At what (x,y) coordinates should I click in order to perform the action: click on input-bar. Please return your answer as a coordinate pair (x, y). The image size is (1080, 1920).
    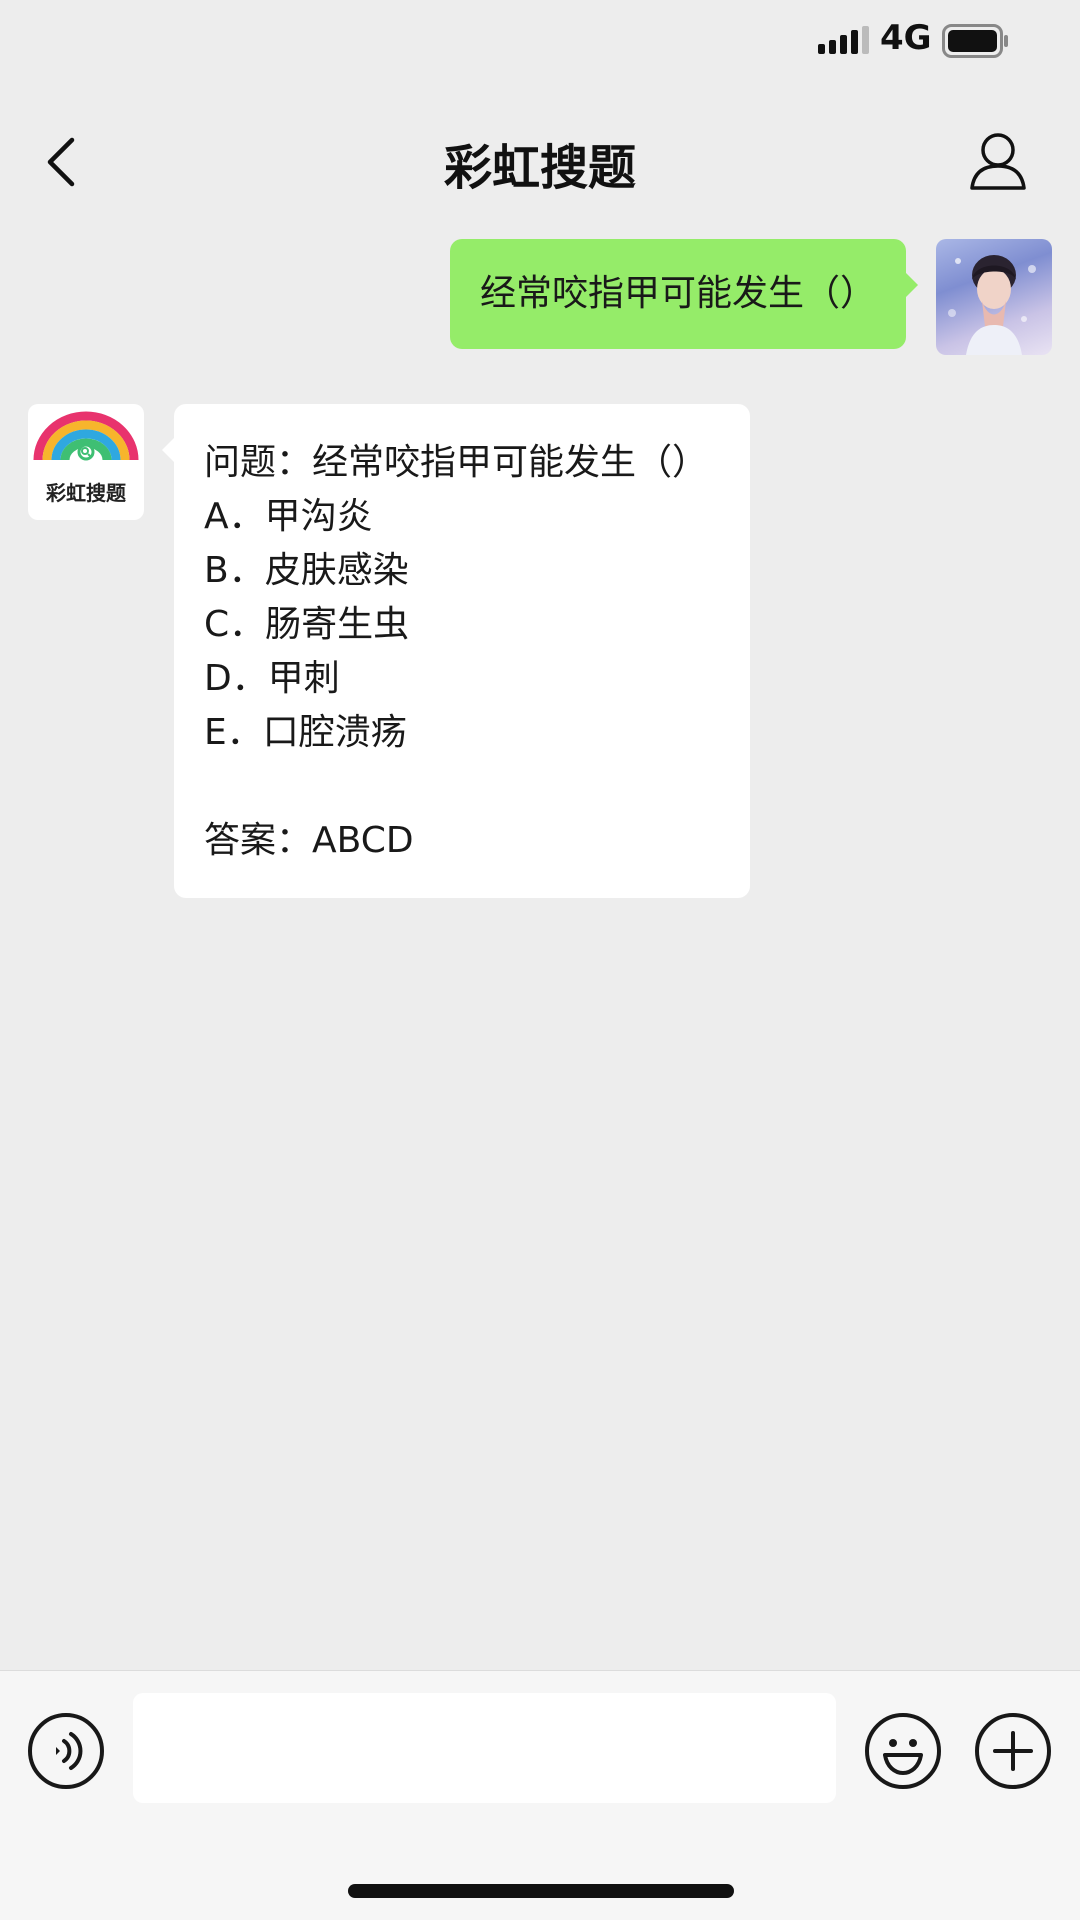
    Looking at the image, I should click on (540, 1795).